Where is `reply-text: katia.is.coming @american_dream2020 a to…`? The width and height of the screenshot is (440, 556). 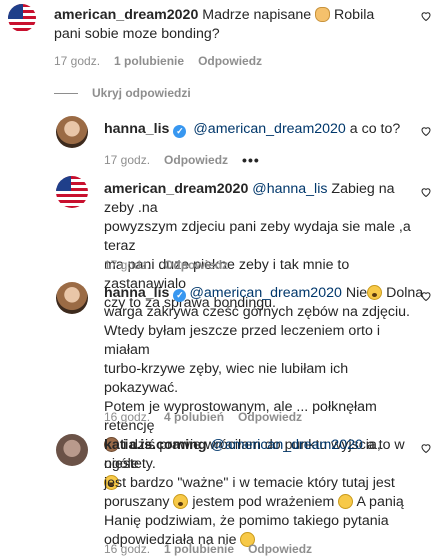 reply-text: katia.is.coming @american_dream2020 a to… is located at coordinates (254, 492).